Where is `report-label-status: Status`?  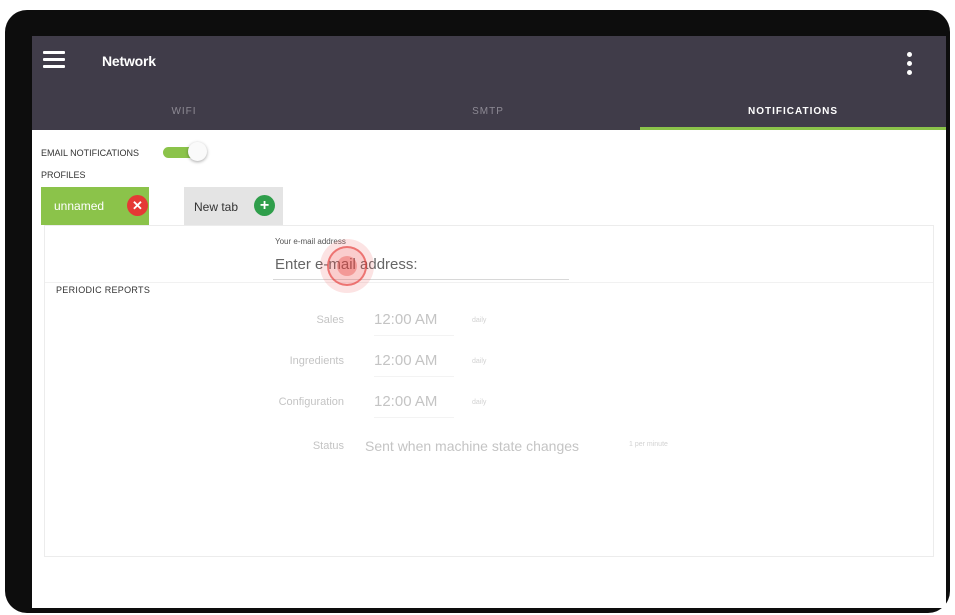 report-label-status: Status is located at coordinates (328, 446).